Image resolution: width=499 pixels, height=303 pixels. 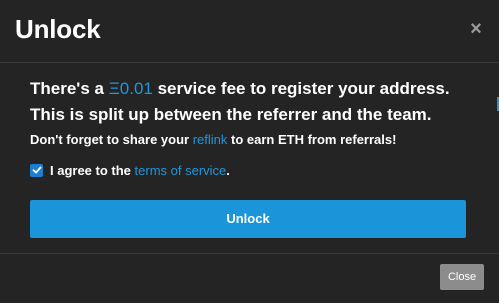 I want to click on fee-message-prefix: There's a, so click(x=69, y=88).